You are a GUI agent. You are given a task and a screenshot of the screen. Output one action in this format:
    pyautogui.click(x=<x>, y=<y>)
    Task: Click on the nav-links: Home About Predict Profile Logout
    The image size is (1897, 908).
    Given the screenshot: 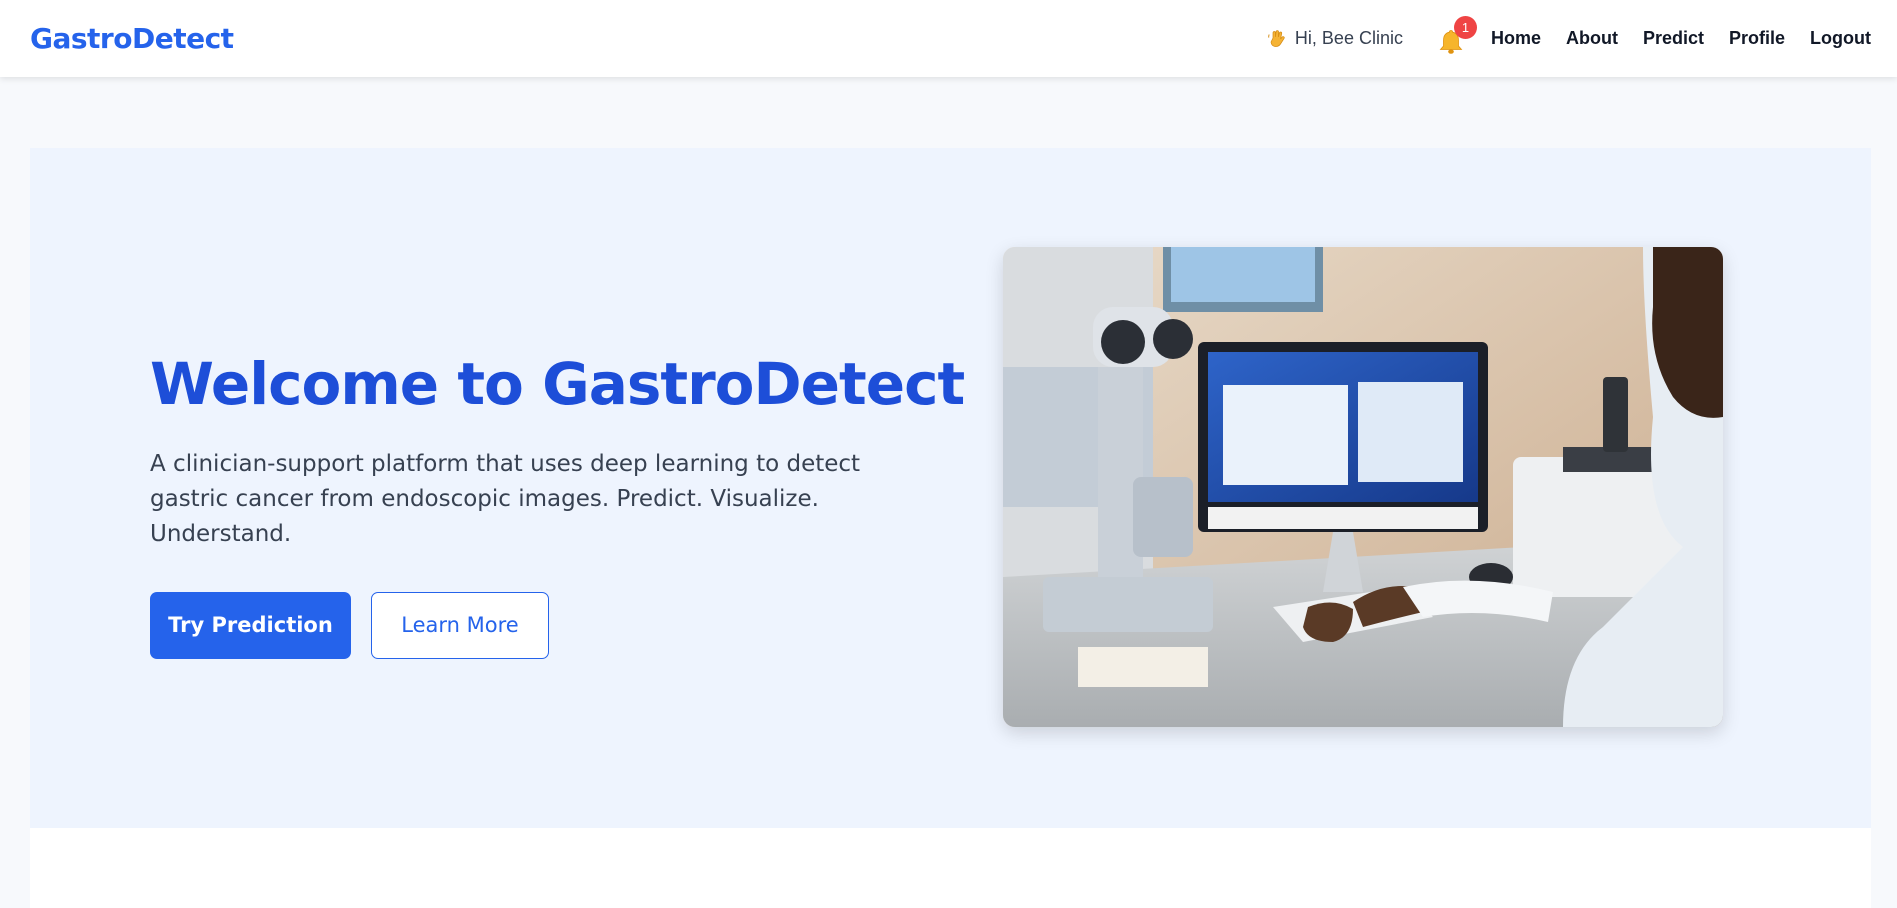 What is the action you would take?
    pyautogui.click(x=1681, y=38)
    